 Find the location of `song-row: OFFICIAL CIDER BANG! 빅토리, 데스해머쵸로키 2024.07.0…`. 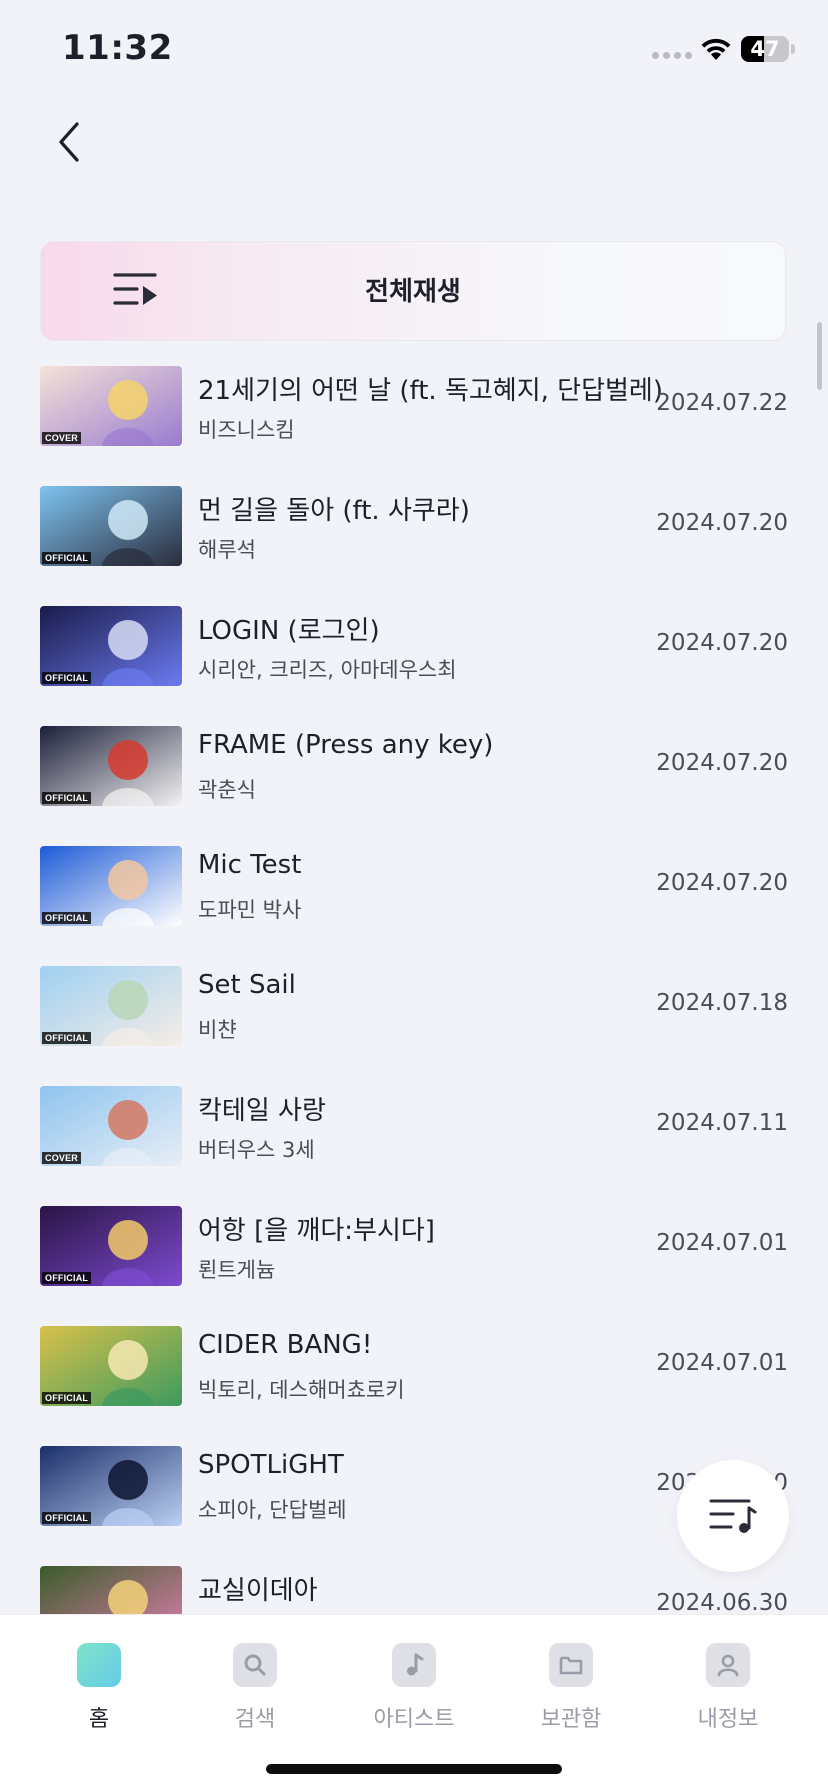

song-row: OFFICIAL CIDER BANG! 빅토리, 데스해머쵸로키 2024.07.0… is located at coordinates (414, 1366).